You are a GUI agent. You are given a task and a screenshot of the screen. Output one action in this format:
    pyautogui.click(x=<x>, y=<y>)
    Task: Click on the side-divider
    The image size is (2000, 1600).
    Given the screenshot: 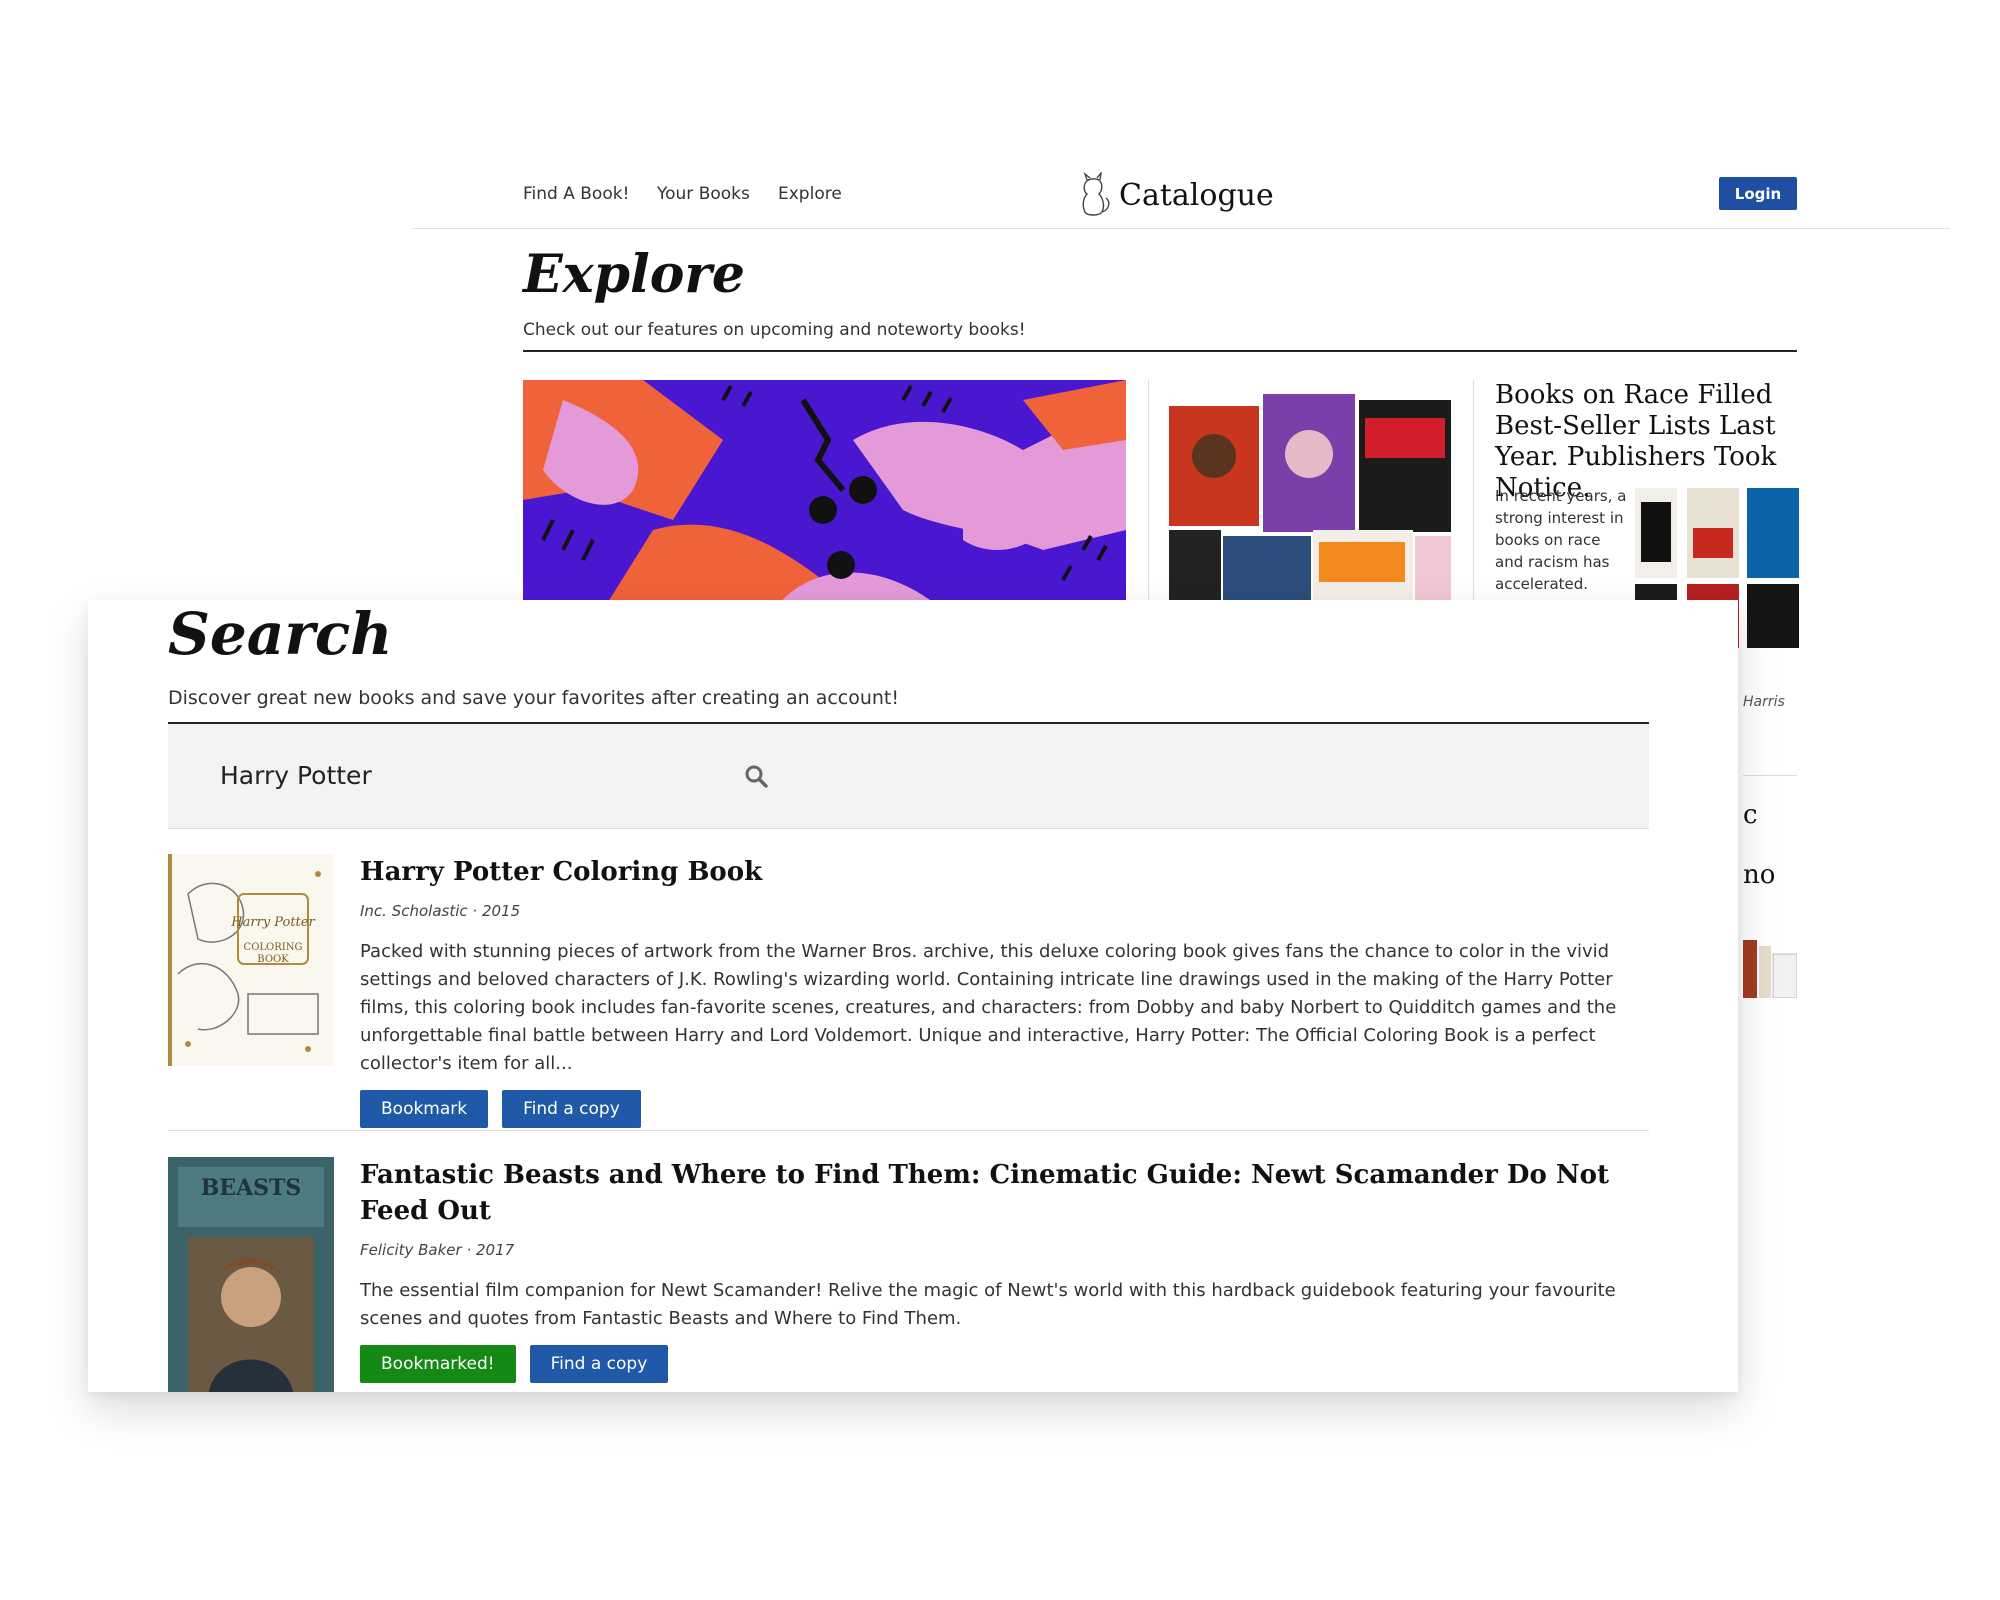 What is the action you would take?
    pyautogui.click(x=1473, y=492)
    